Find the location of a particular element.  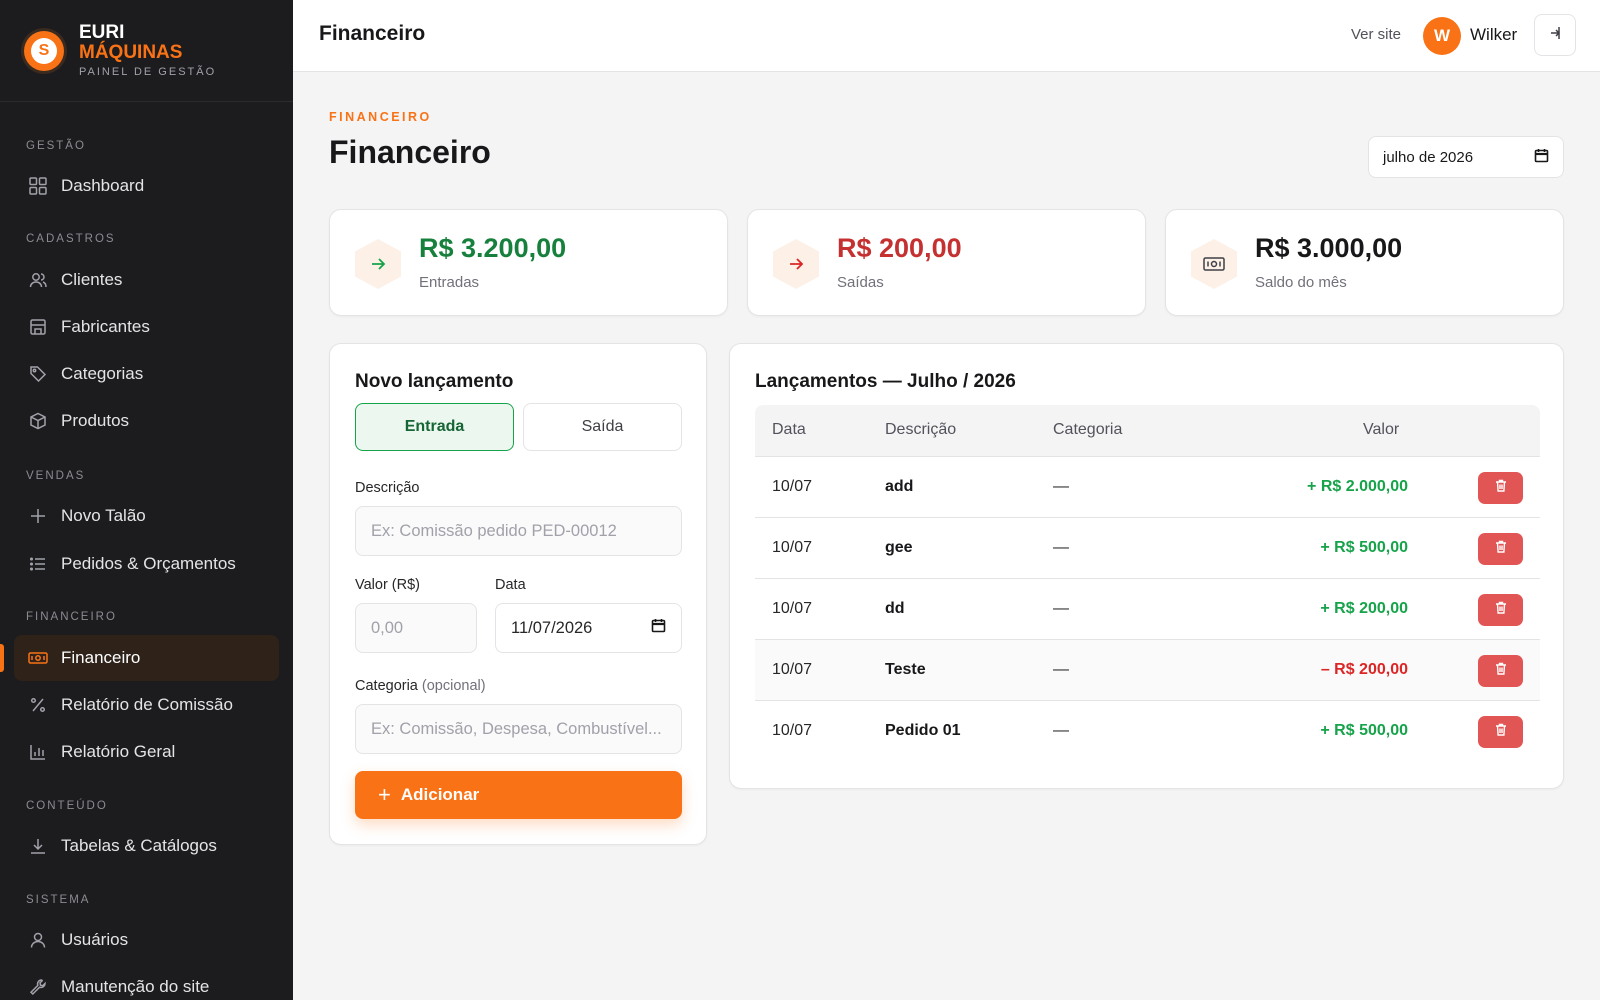

sidebar-item-relatorio-comissao: Relatório de Comissão is located at coordinates (146, 705).